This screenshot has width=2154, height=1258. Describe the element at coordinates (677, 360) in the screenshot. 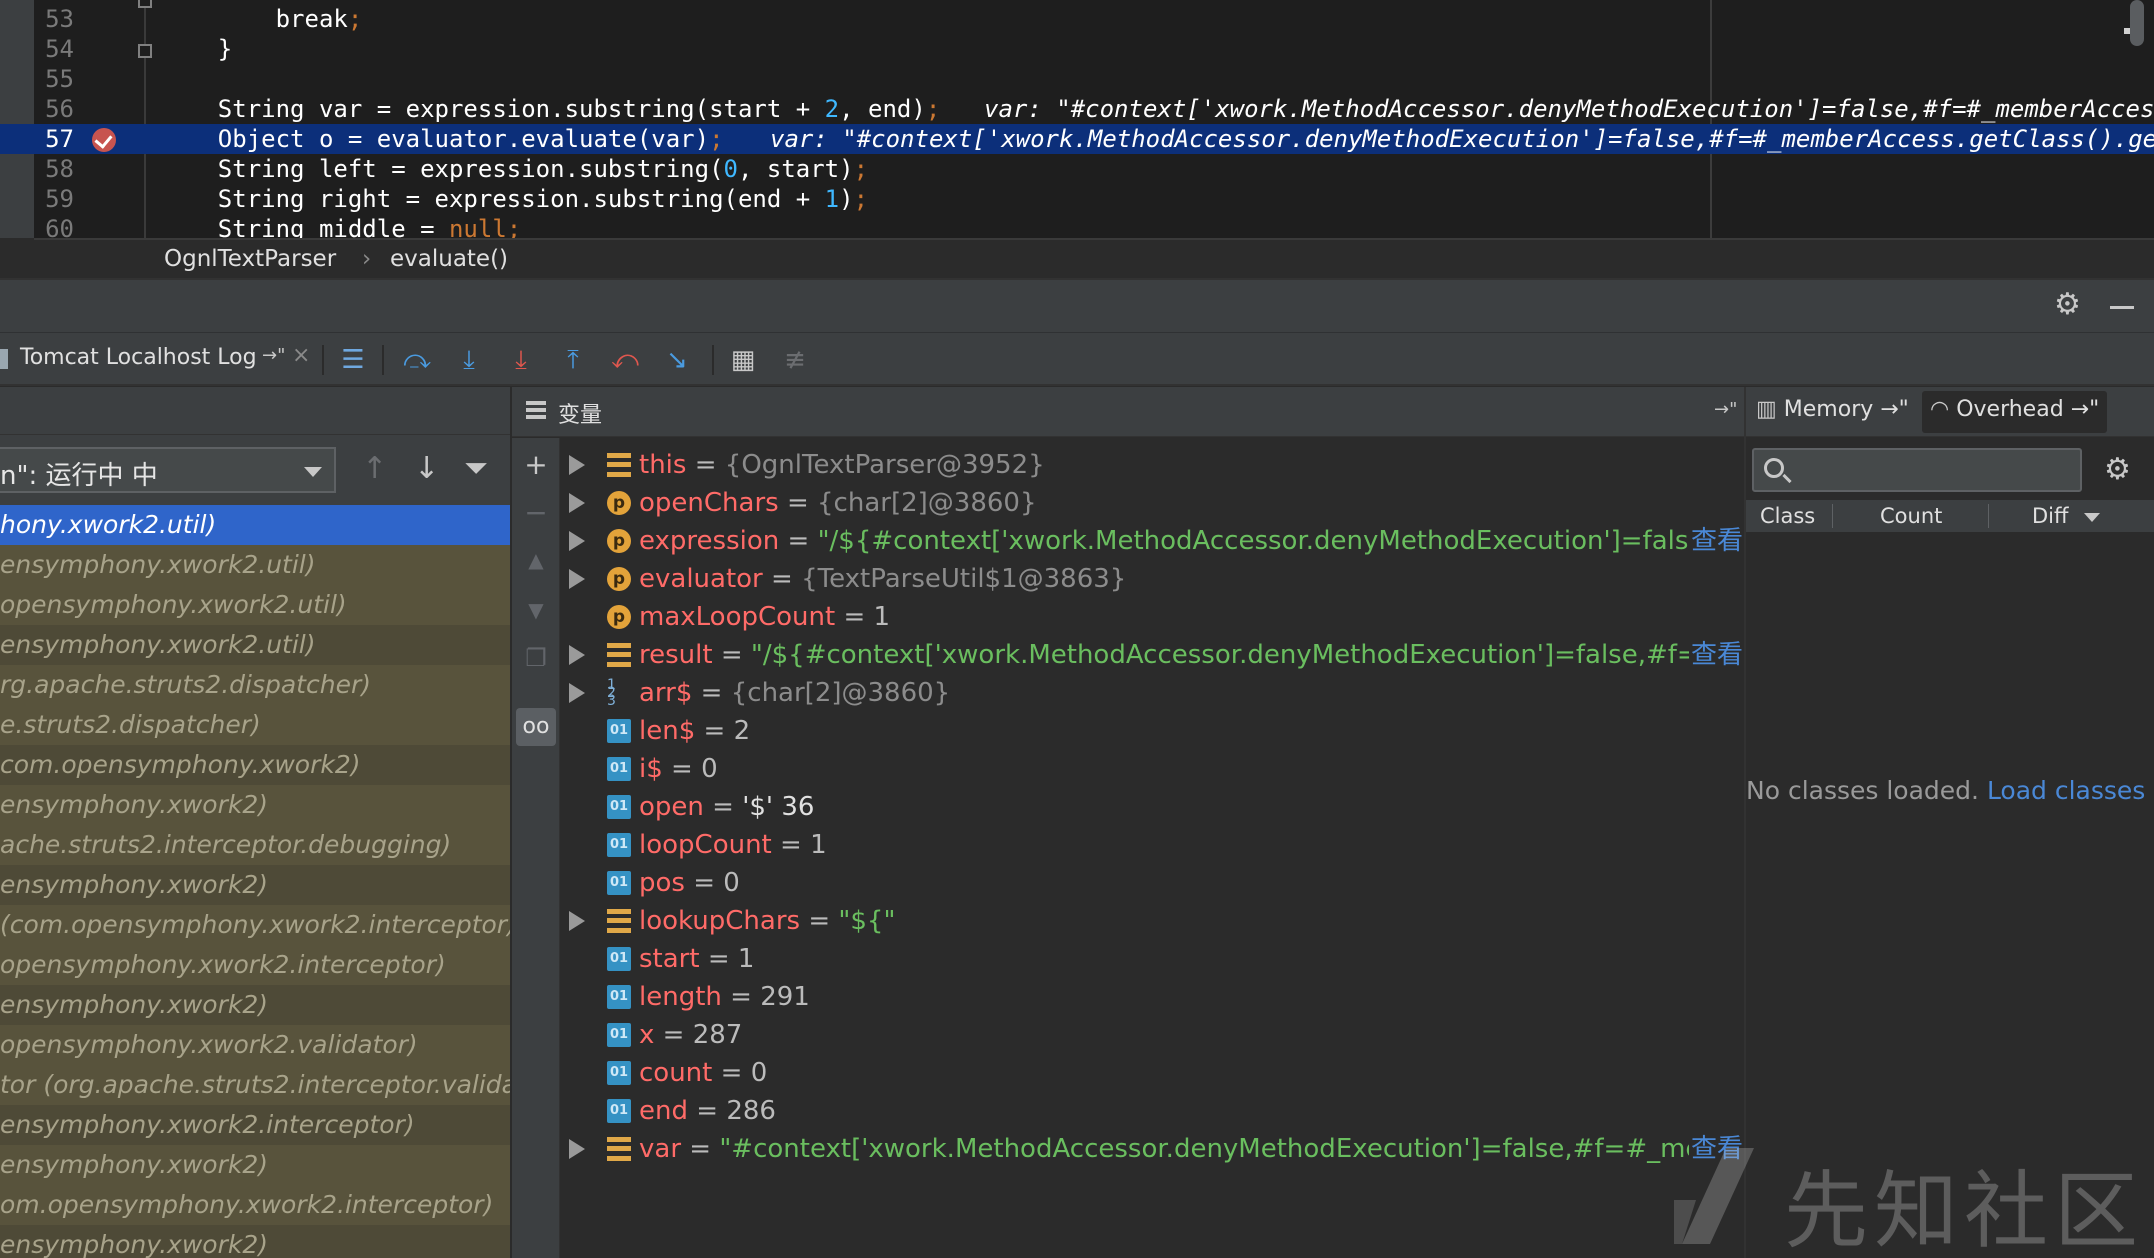

I see `run-to-cursor-icon: ↘` at that location.